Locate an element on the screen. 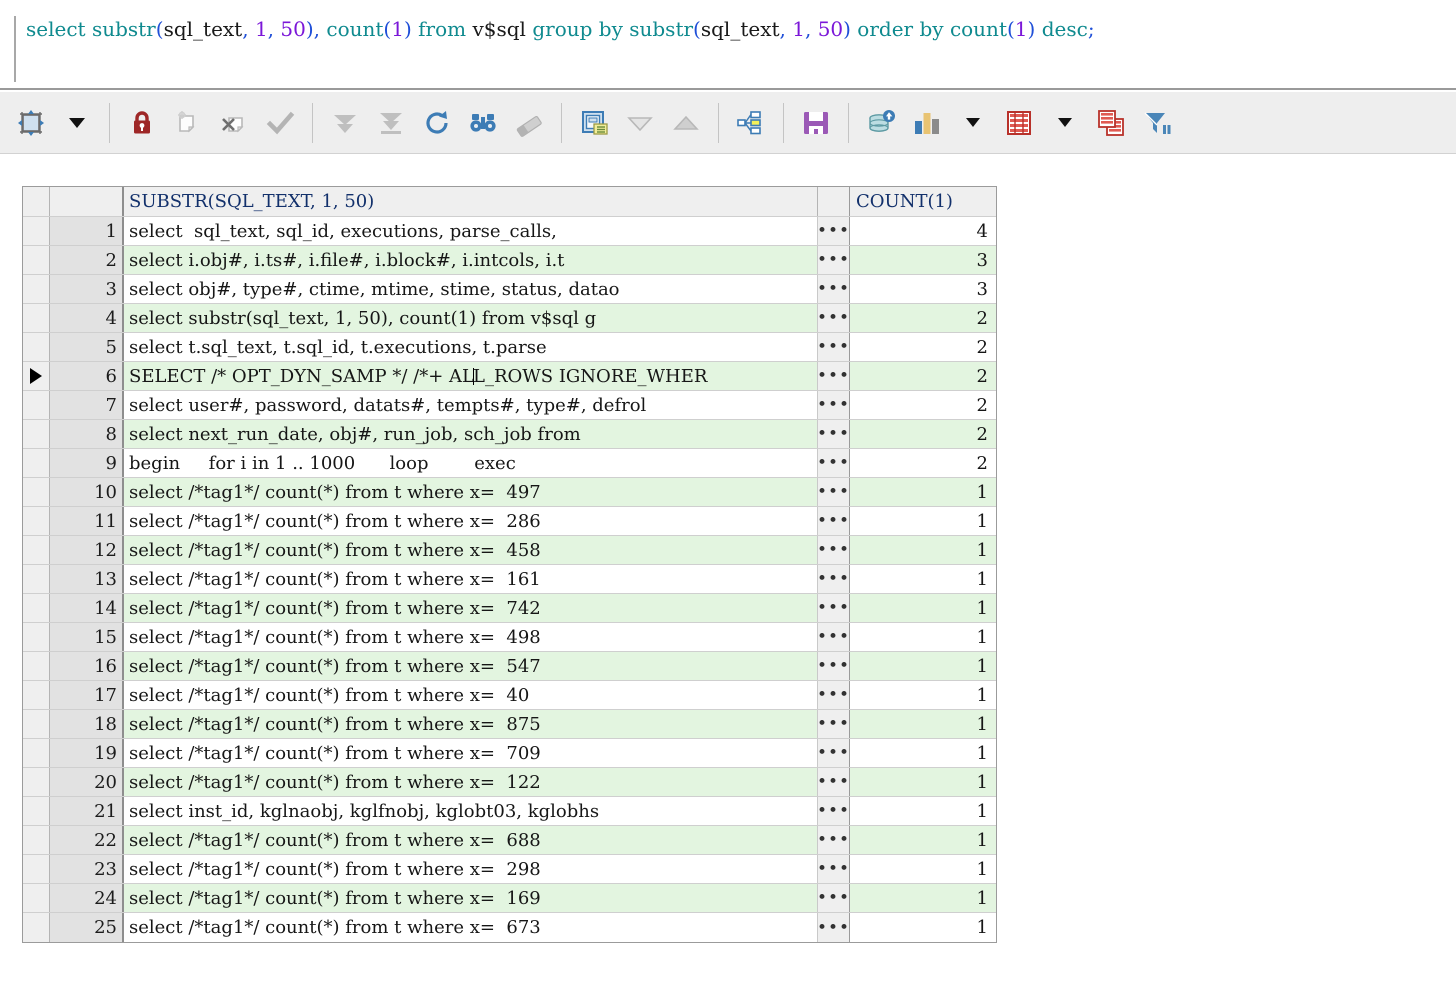  table-row: 9 begin for i in 1 .. 1000 loop exec ••• 2 is located at coordinates (509, 463).